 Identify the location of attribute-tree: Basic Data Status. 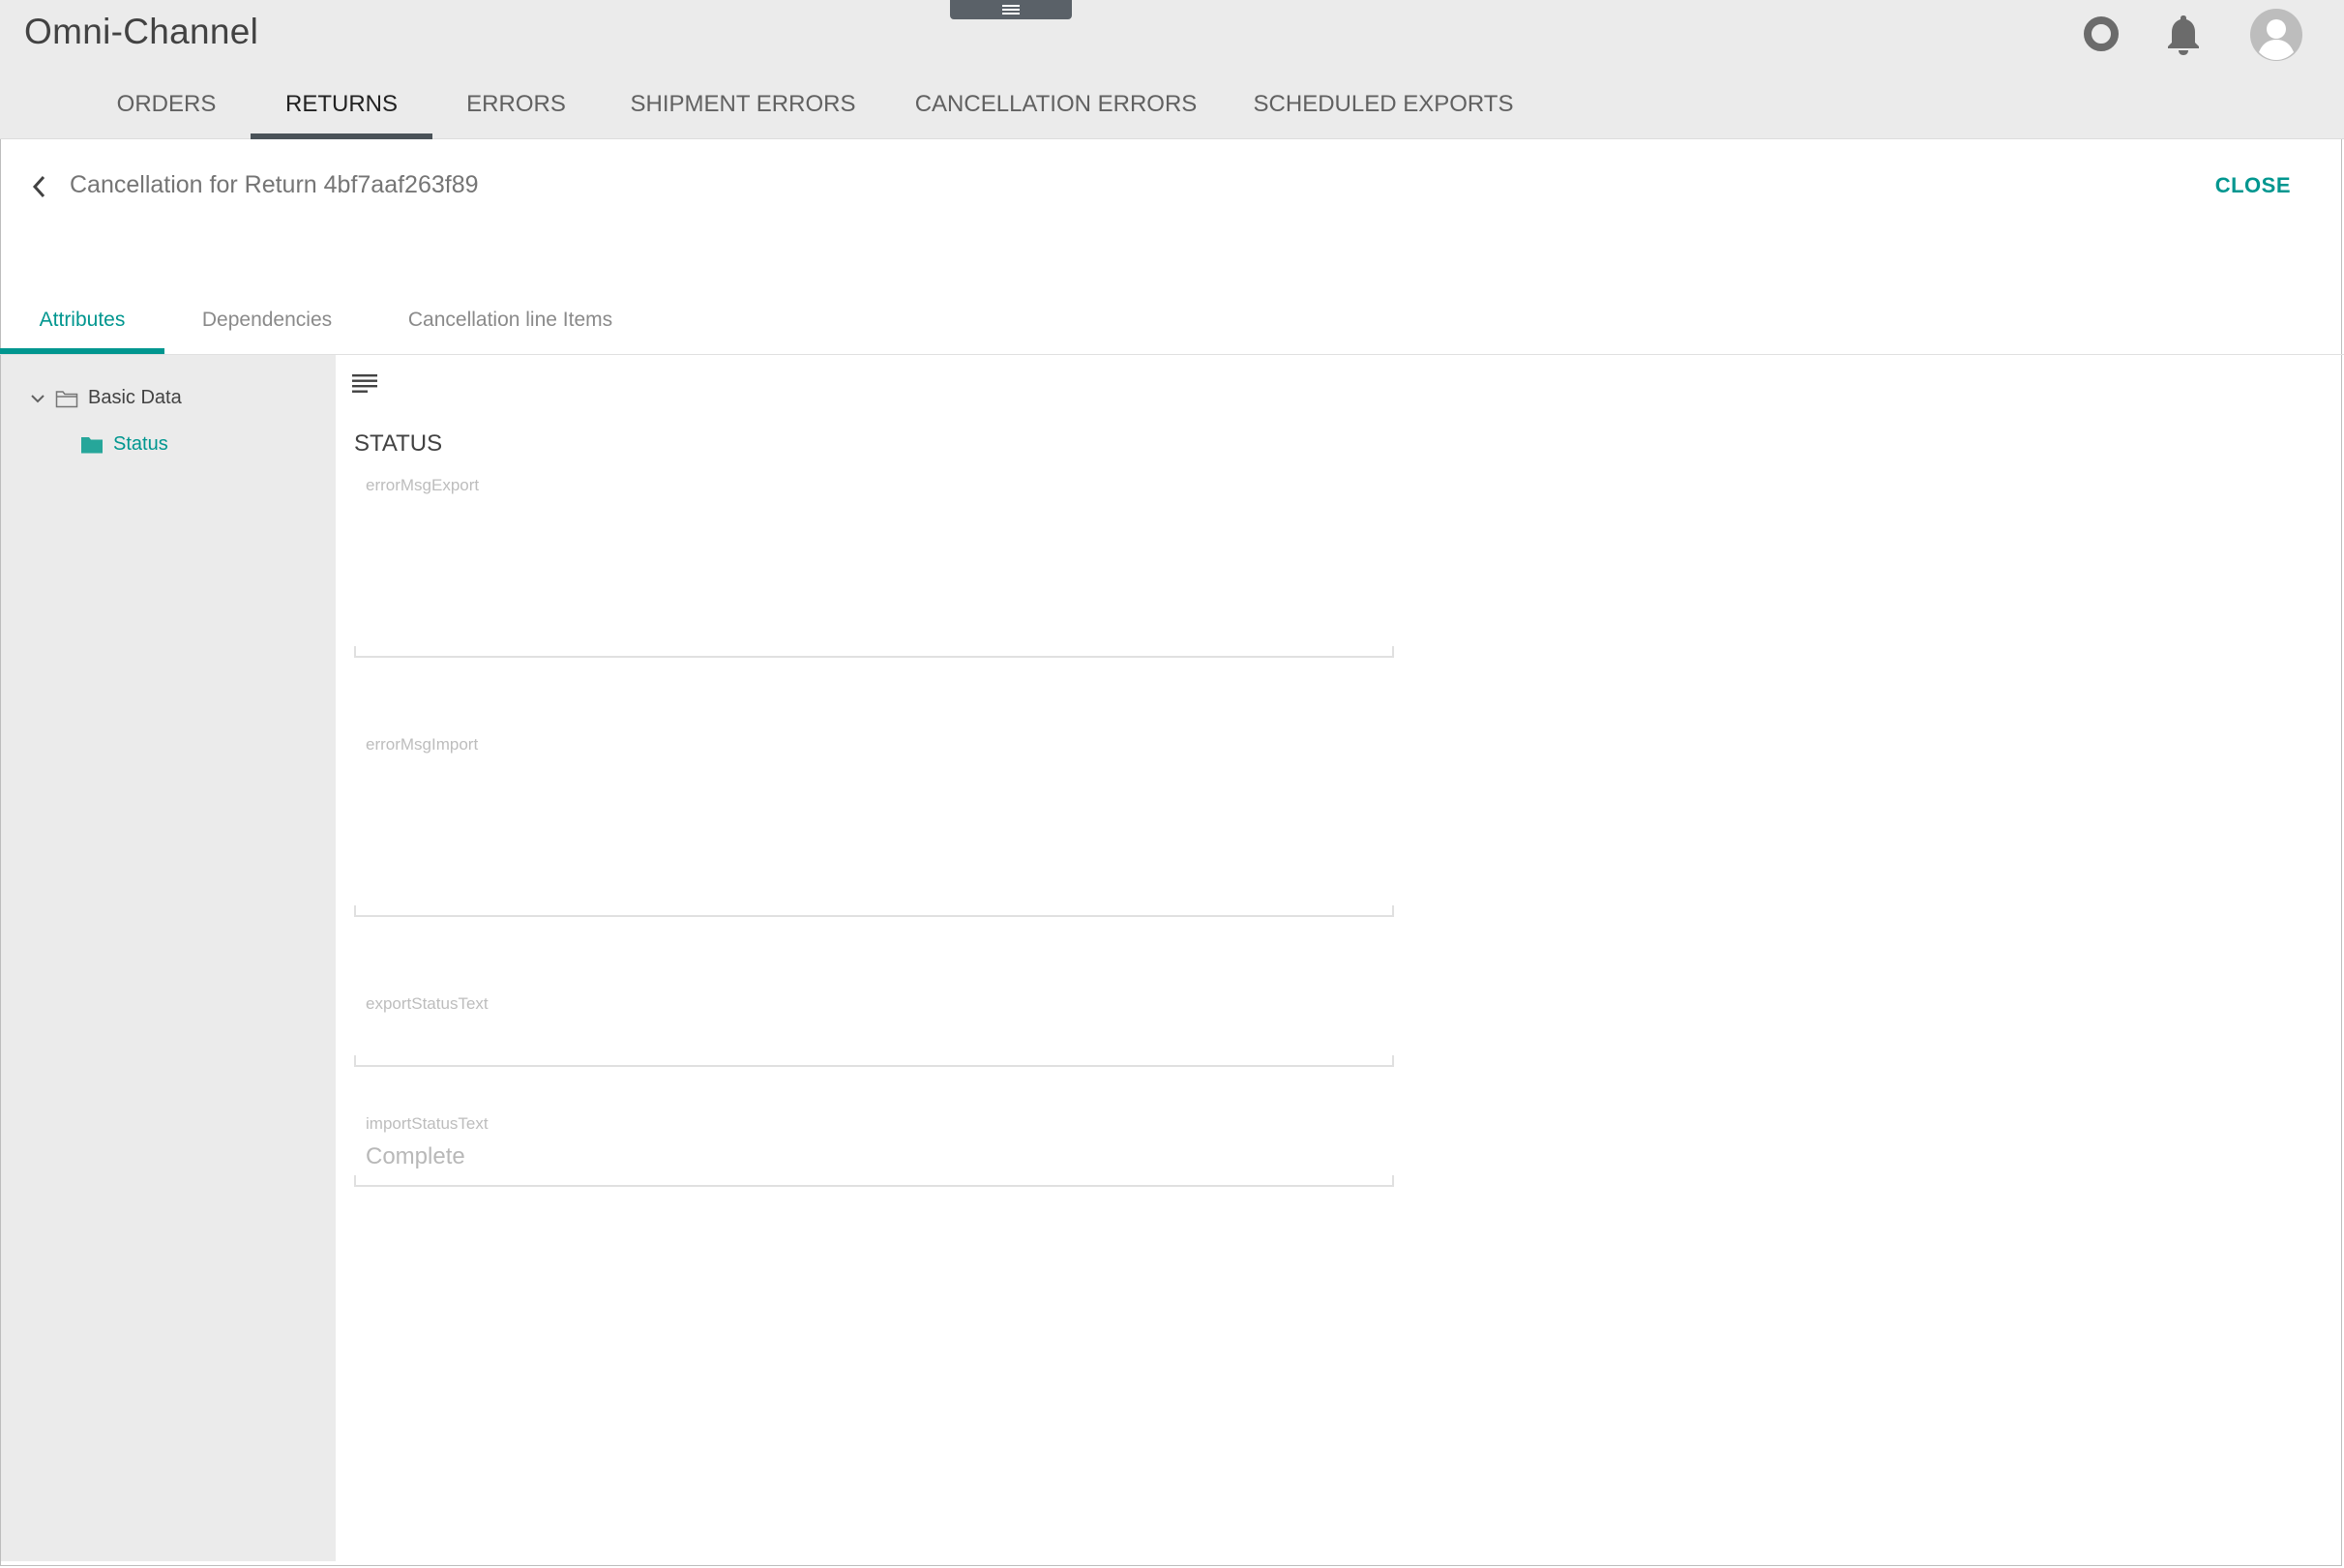
(168, 958).